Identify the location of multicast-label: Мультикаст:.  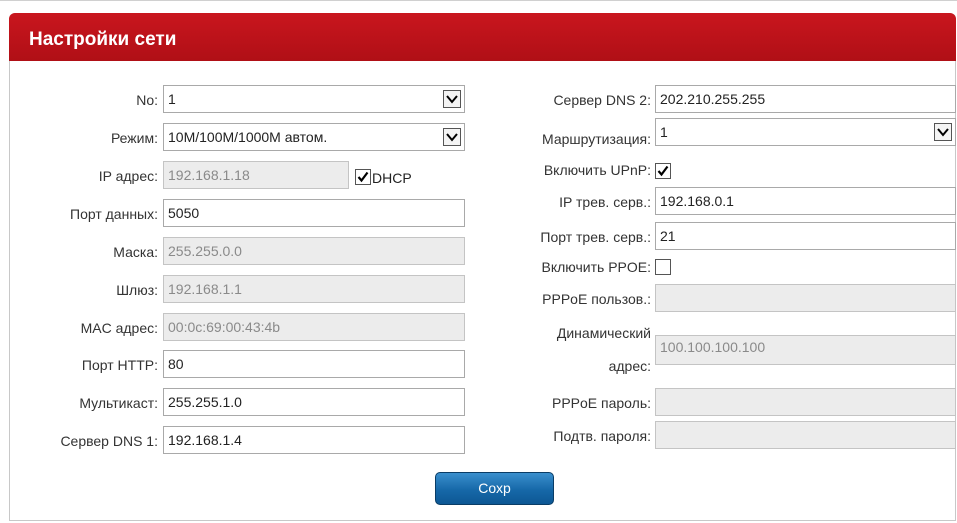
(118, 403).